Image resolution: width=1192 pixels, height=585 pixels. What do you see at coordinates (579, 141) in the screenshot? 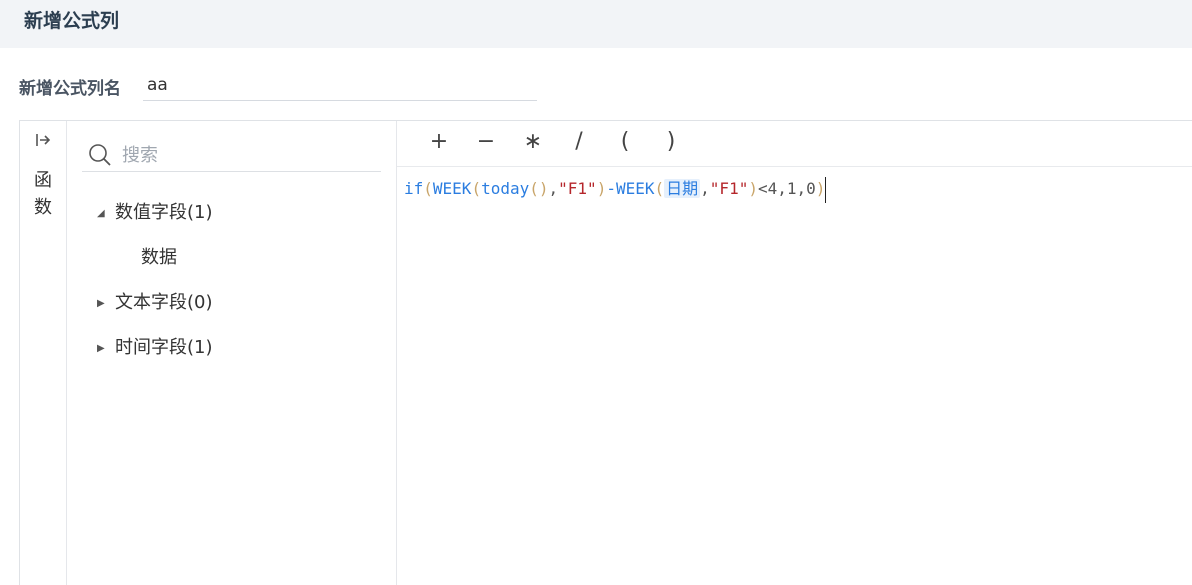
I see `divide-operator-button: /` at bounding box center [579, 141].